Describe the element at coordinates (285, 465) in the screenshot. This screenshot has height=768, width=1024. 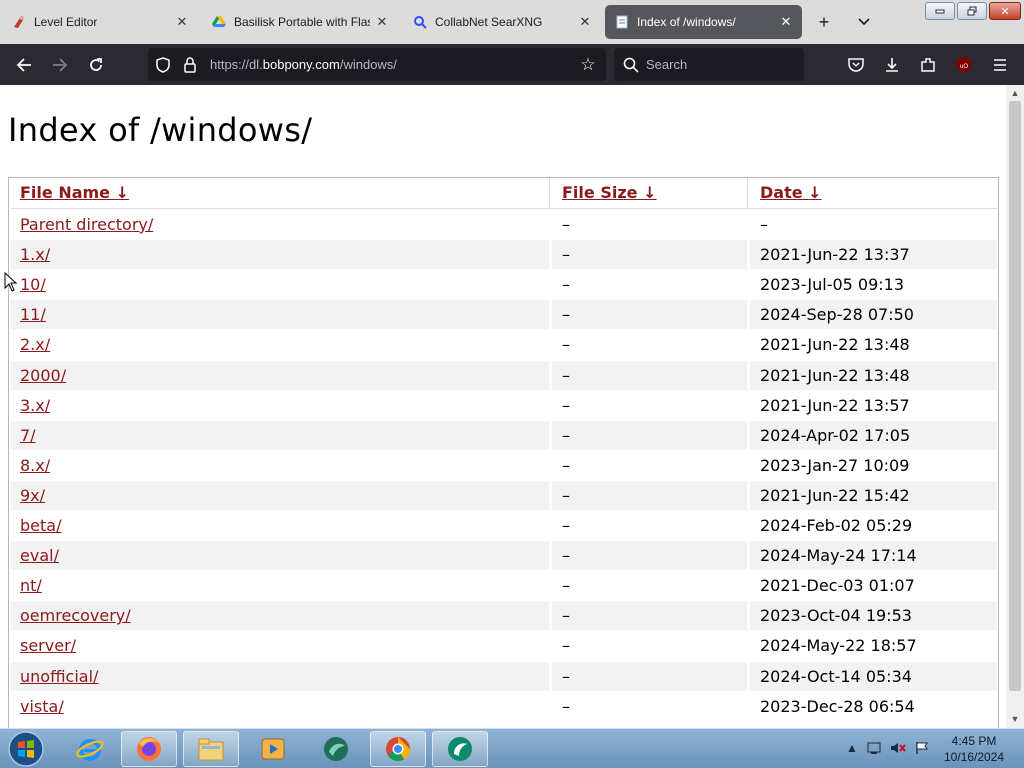
I see `file-name-cell: 8.x/` at that location.